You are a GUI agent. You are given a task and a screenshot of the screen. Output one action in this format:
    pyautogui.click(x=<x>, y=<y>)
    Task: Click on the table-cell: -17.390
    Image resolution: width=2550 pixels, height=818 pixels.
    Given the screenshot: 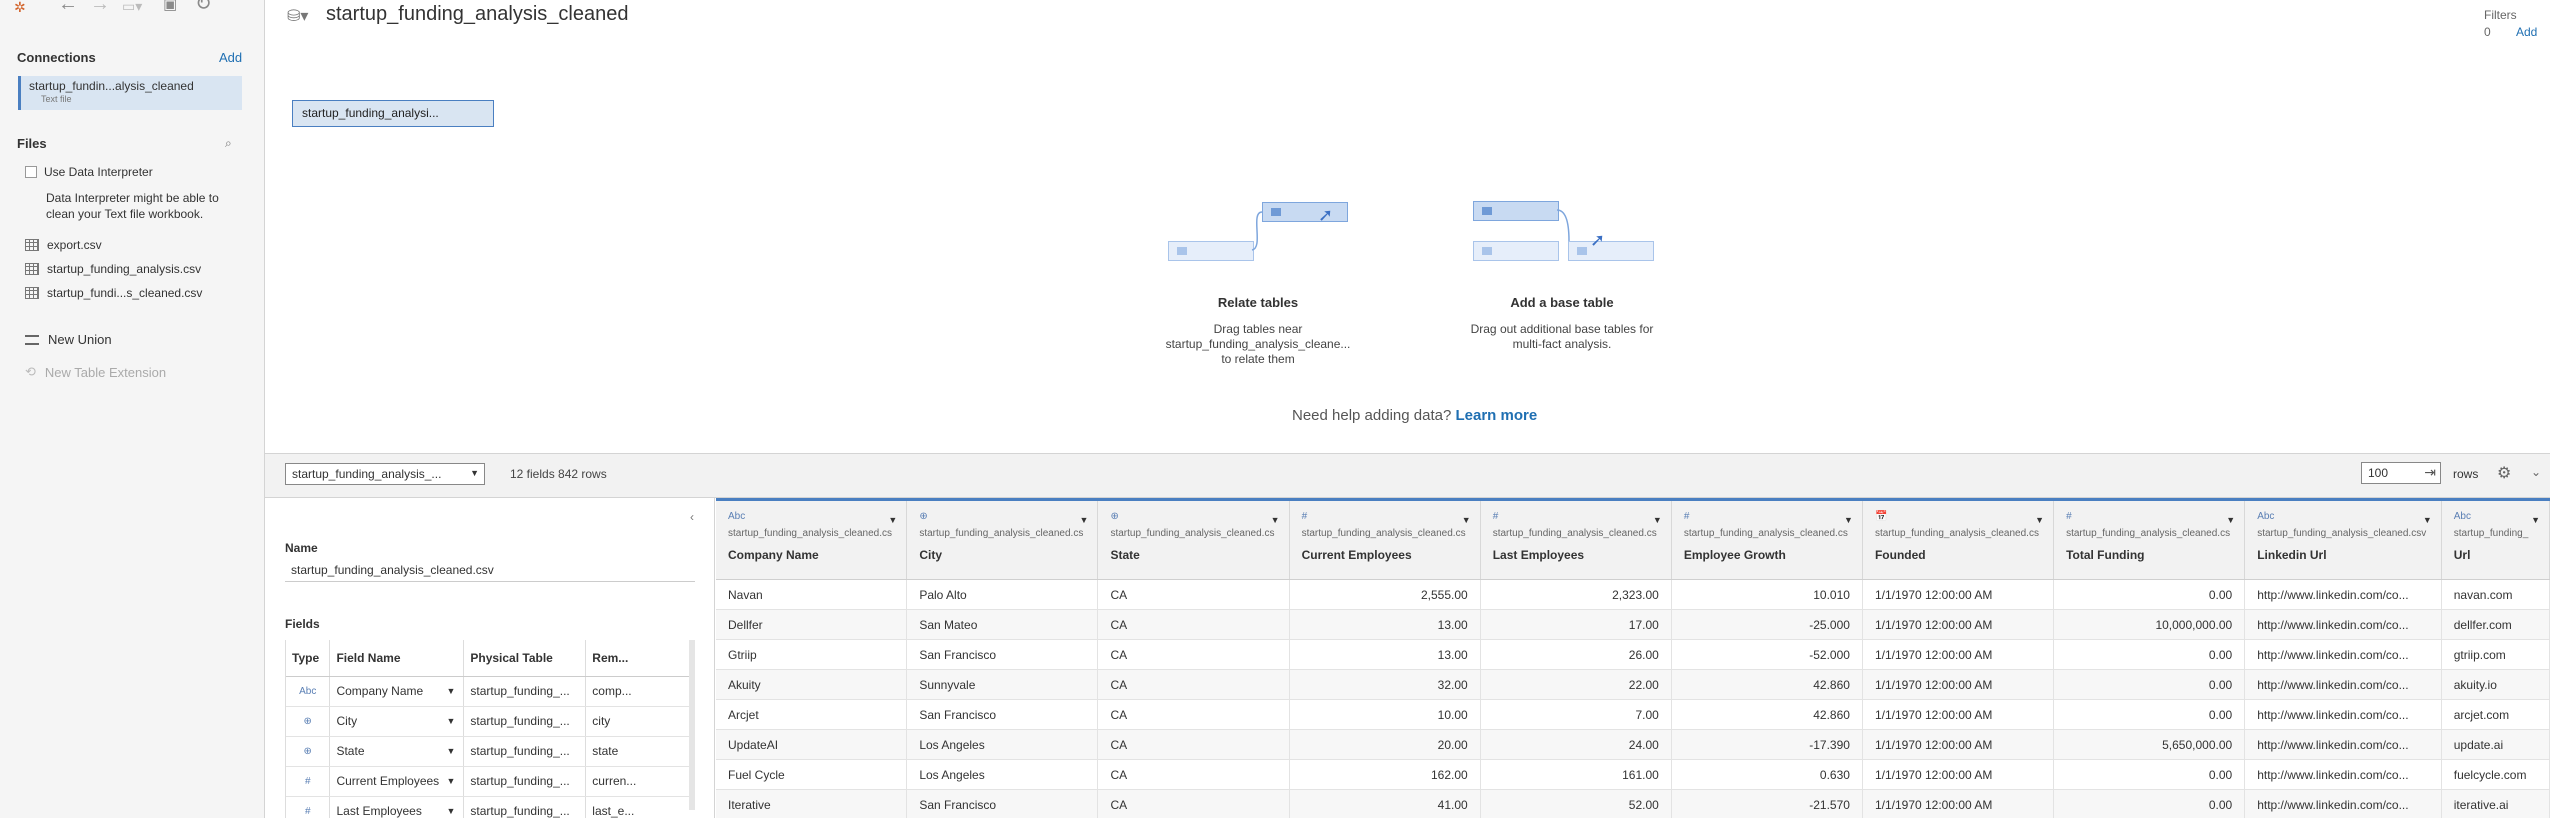 What is the action you would take?
    pyautogui.click(x=1767, y=744)
    